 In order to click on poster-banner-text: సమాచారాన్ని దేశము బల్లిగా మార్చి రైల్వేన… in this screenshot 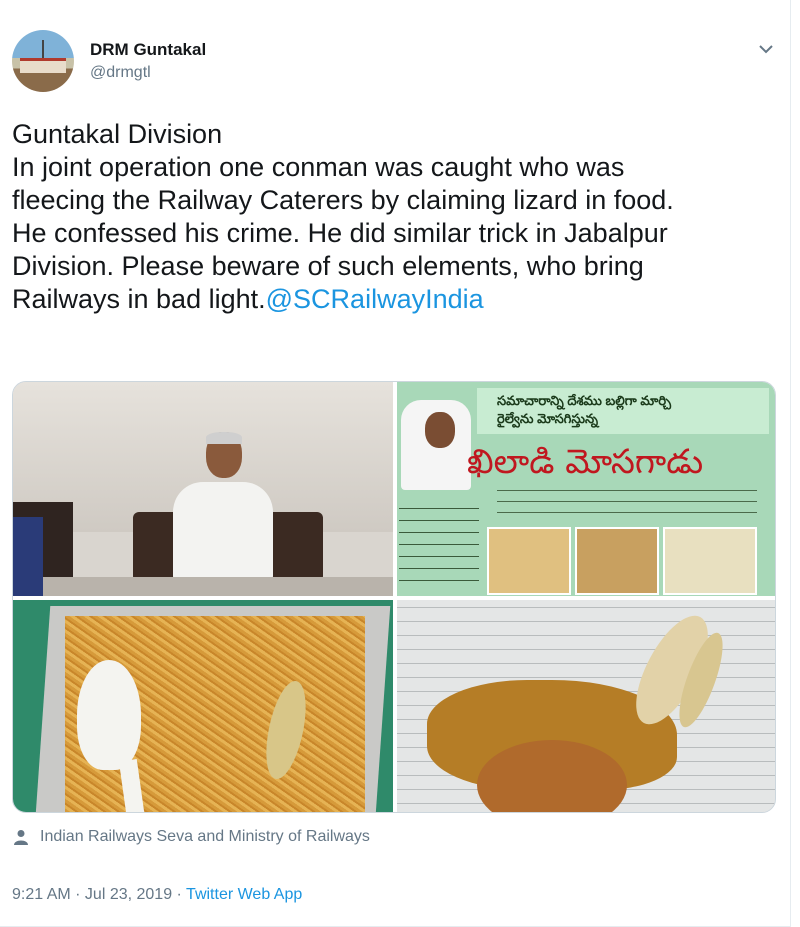, I will do `click(584, 410)`.